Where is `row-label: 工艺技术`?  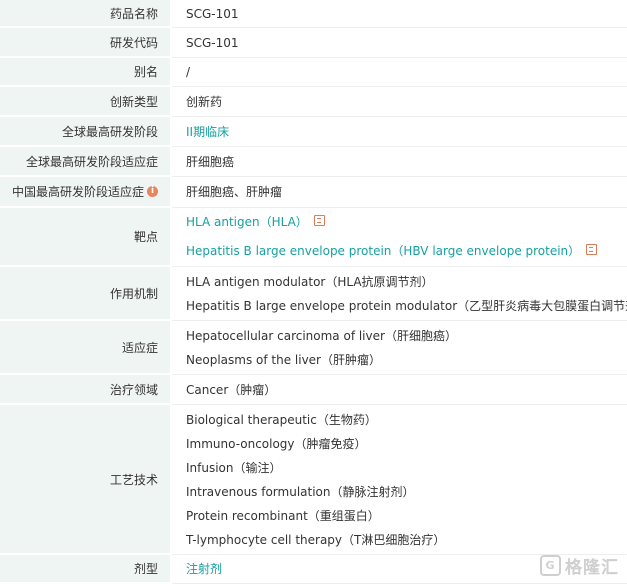
row-label: 工艺技术 is located at coordinates (86, 480).